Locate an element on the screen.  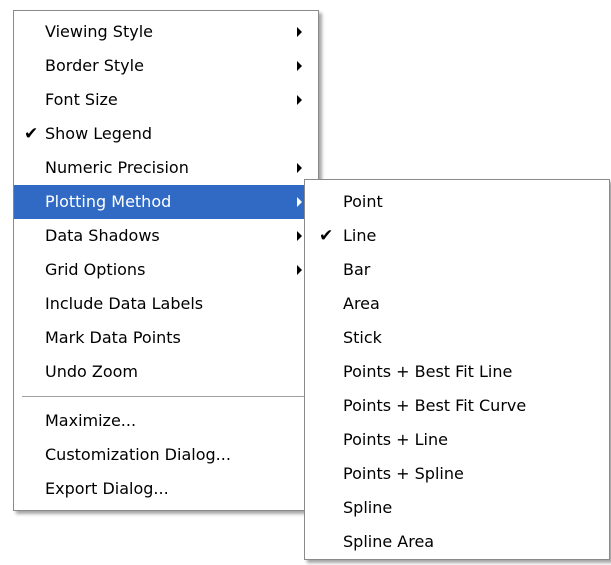
menu-item-mark-data-points: Mark Data Points is located at coordinates (166, 338).